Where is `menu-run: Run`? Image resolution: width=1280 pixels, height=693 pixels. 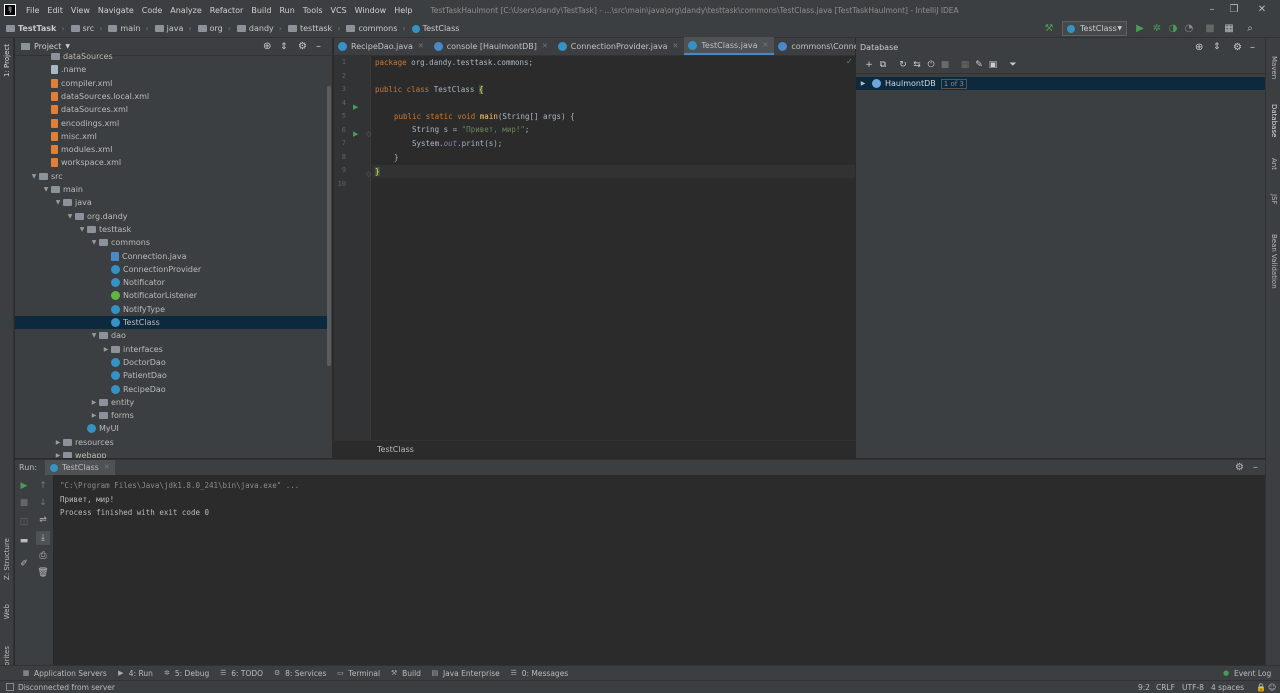 menu-run: Run is located at coordinates (286, 10).